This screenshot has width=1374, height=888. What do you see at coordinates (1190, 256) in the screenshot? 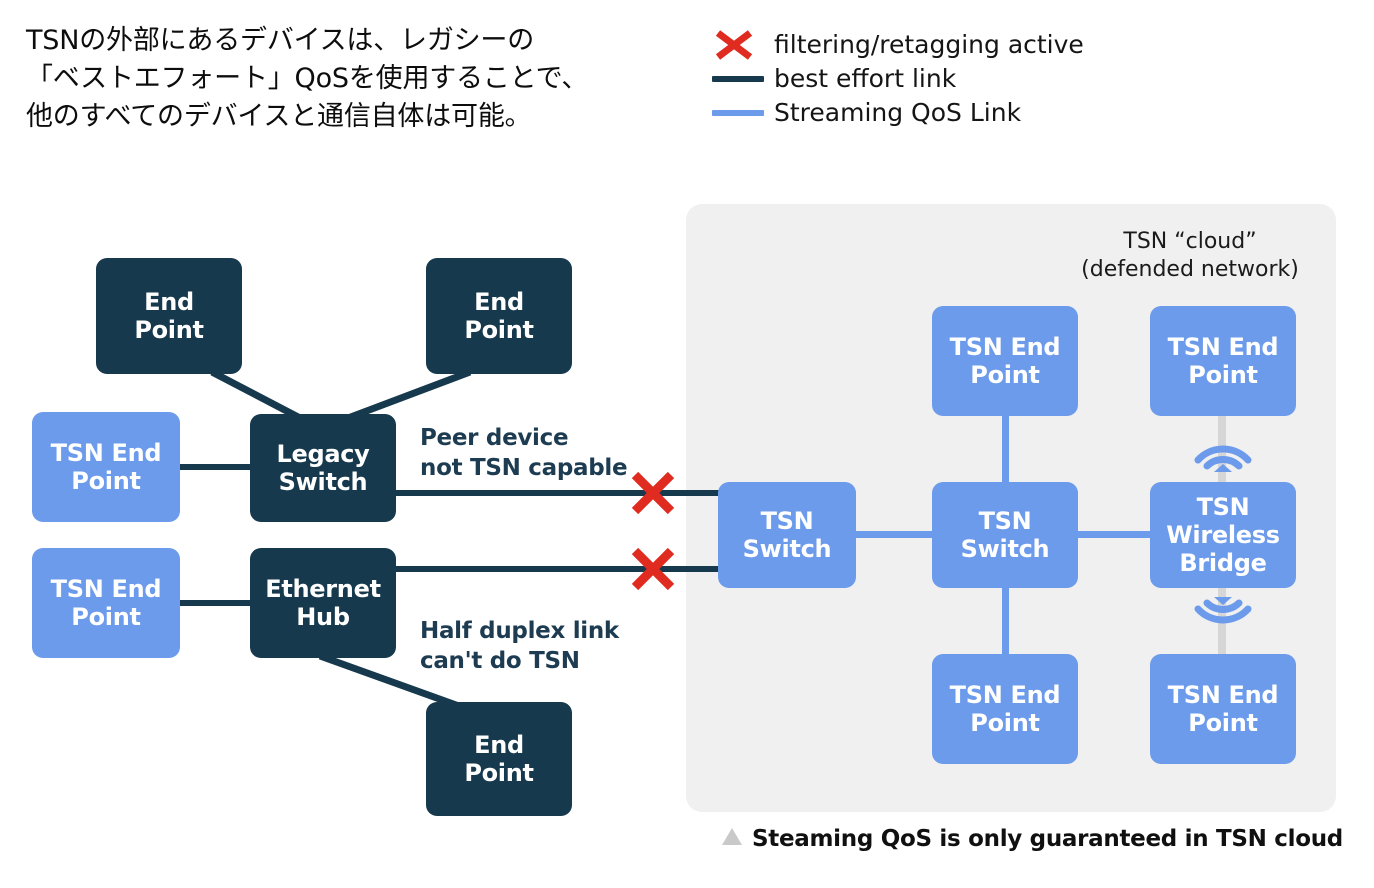
I see `tsn-cloud-label: TSN “cloud” (defended network)` at bounding box center [1190, 256].